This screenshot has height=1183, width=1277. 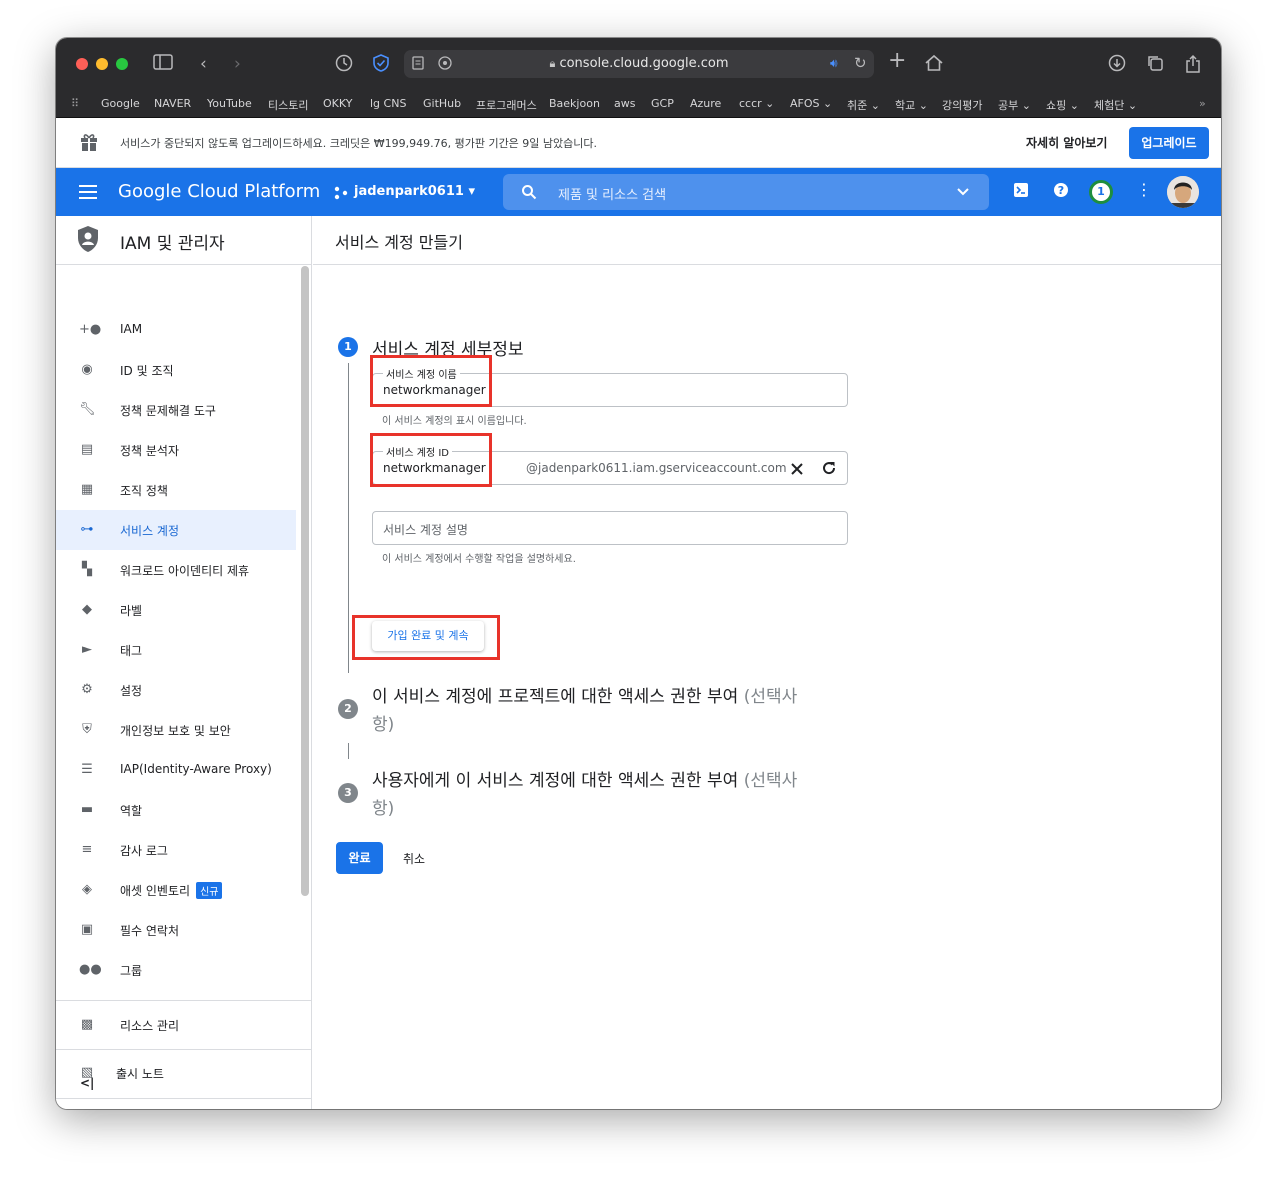 What do you see at coordinates (442, 103) in the screenshot?
I see `bookmark-github: GitHub` at bounding box center [442, 103].